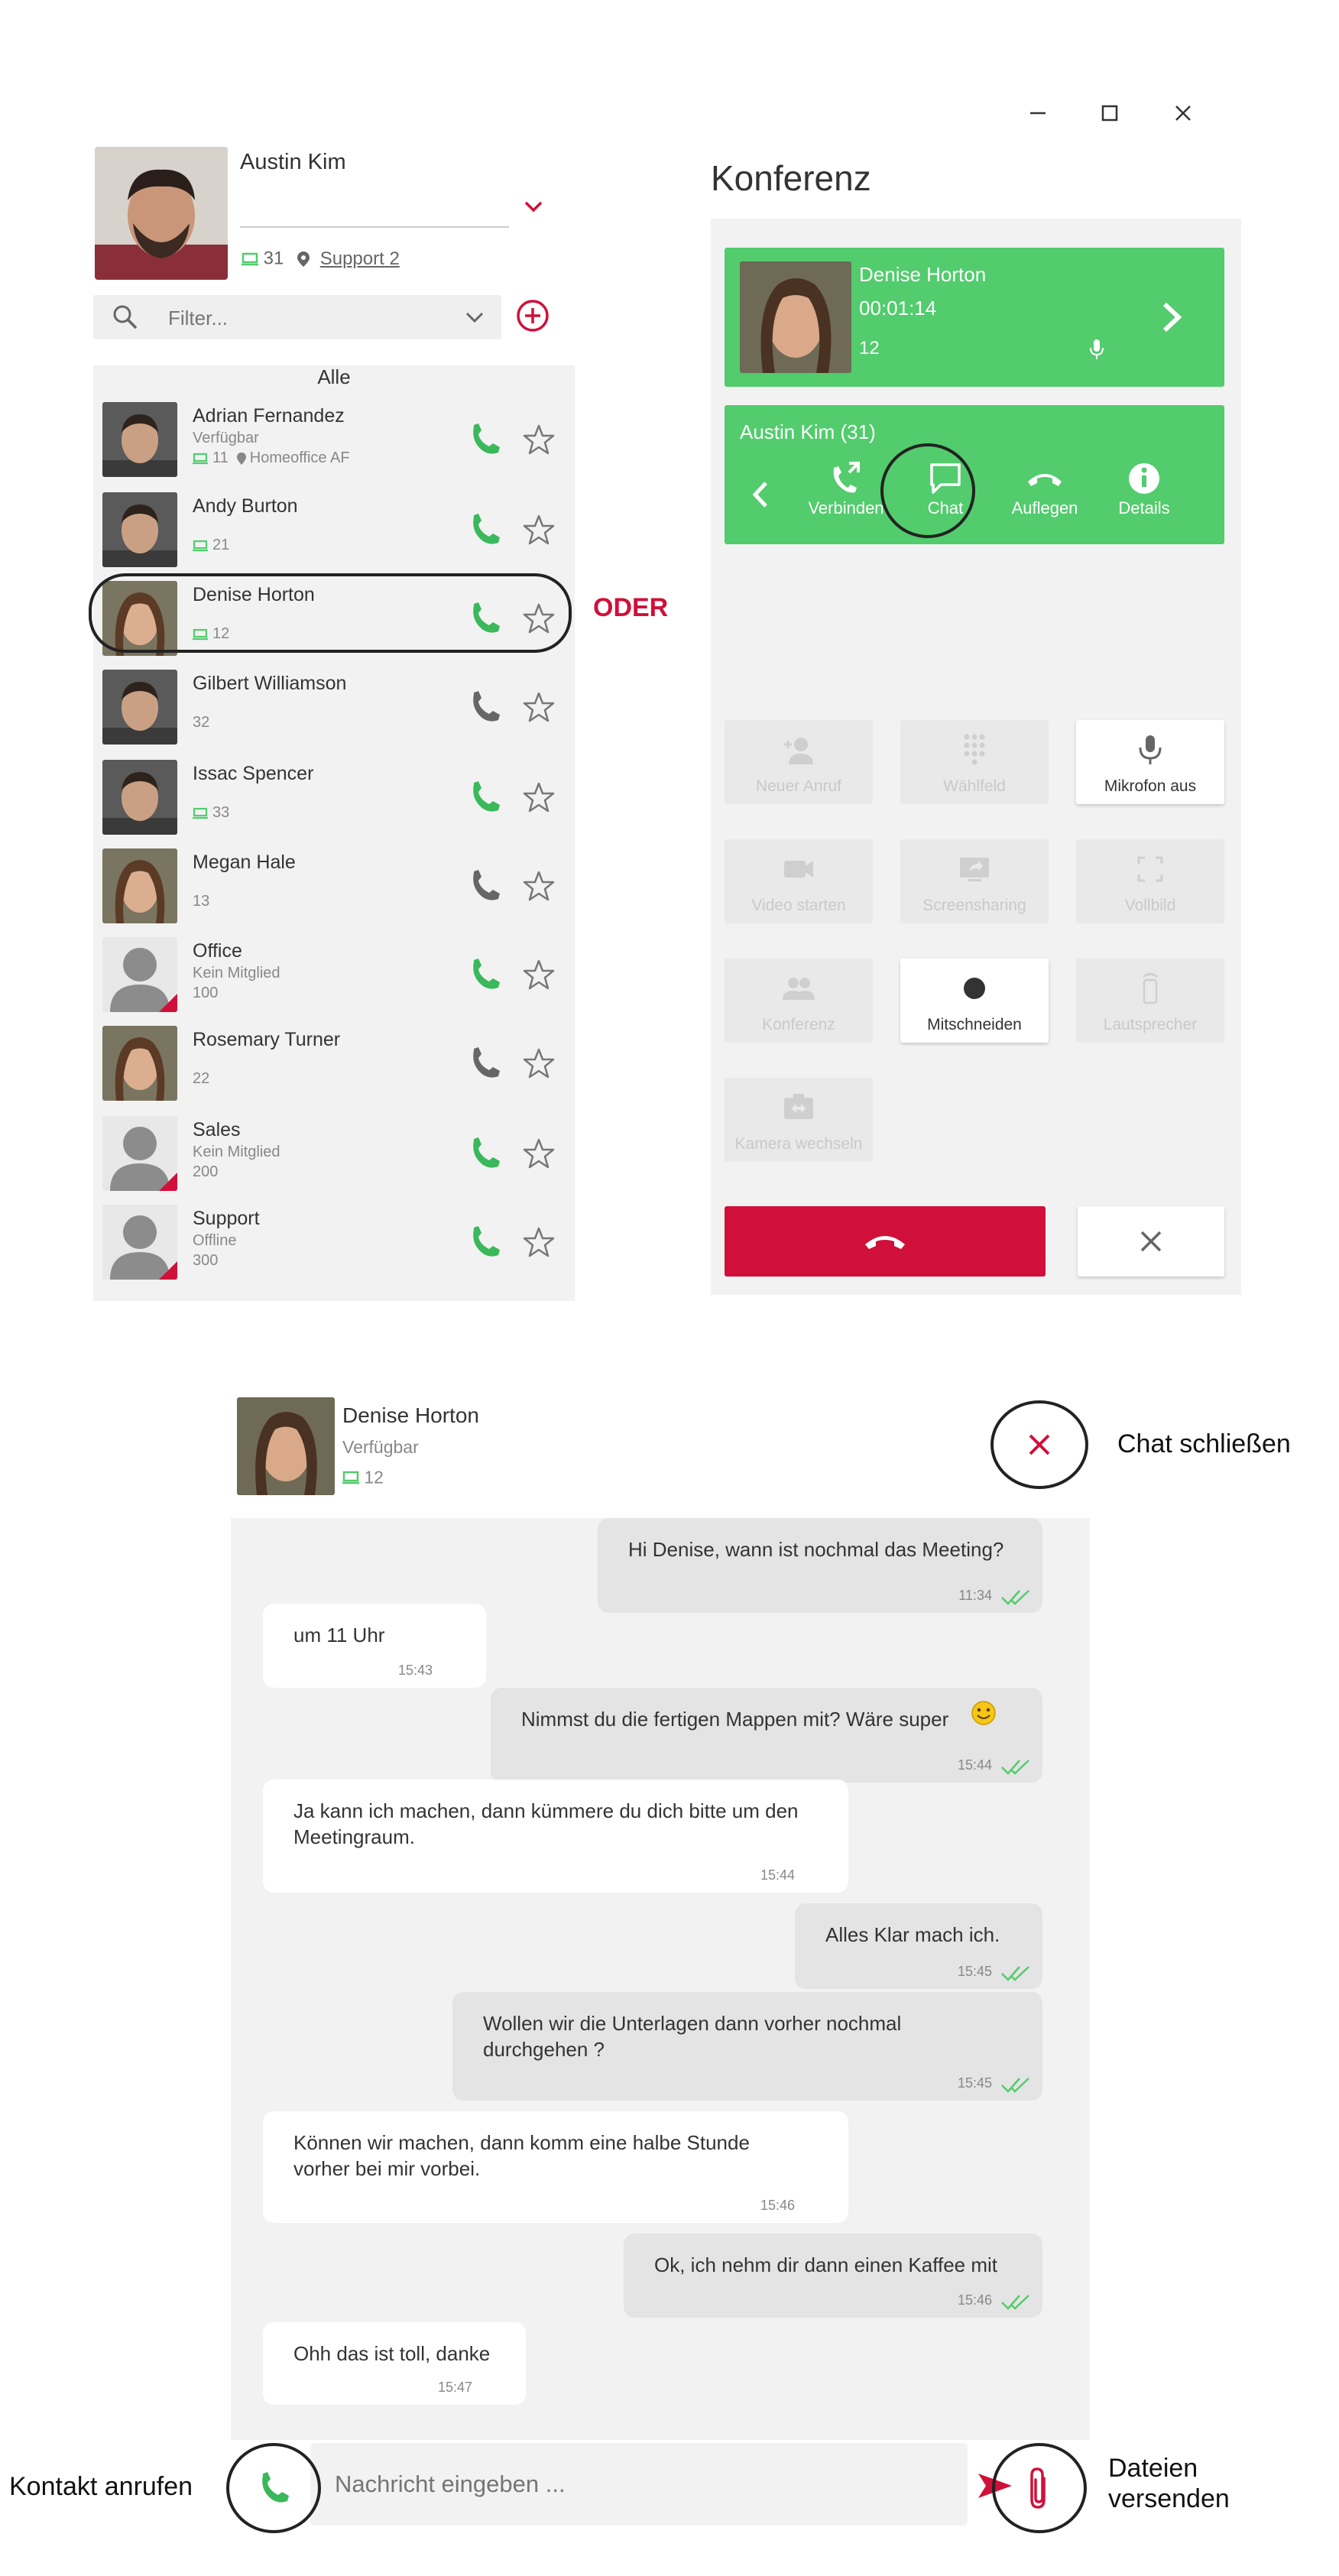 The image size is (1339, 2576). What do you see at coordinates (1204, 1443) in the screenshot?
I see `close-chat-annotation: Chat schließen` at bounding box center [1204, 1443].